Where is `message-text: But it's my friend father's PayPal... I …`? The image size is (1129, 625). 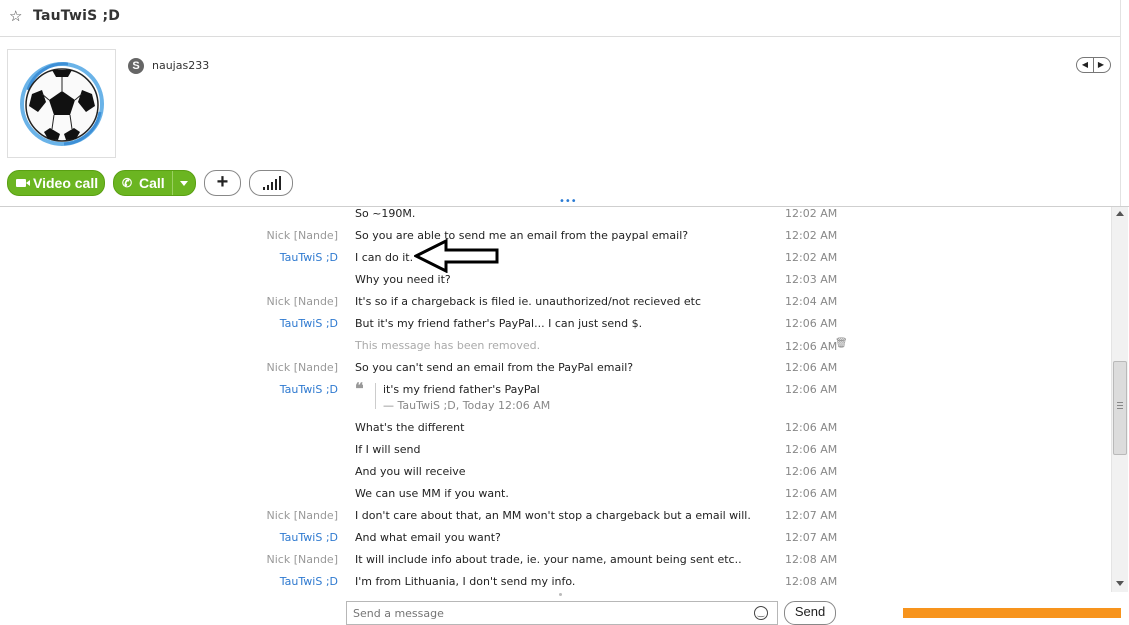
message-text: But it's my friend father's PayPal... I … is located at coordinates (499, 323).